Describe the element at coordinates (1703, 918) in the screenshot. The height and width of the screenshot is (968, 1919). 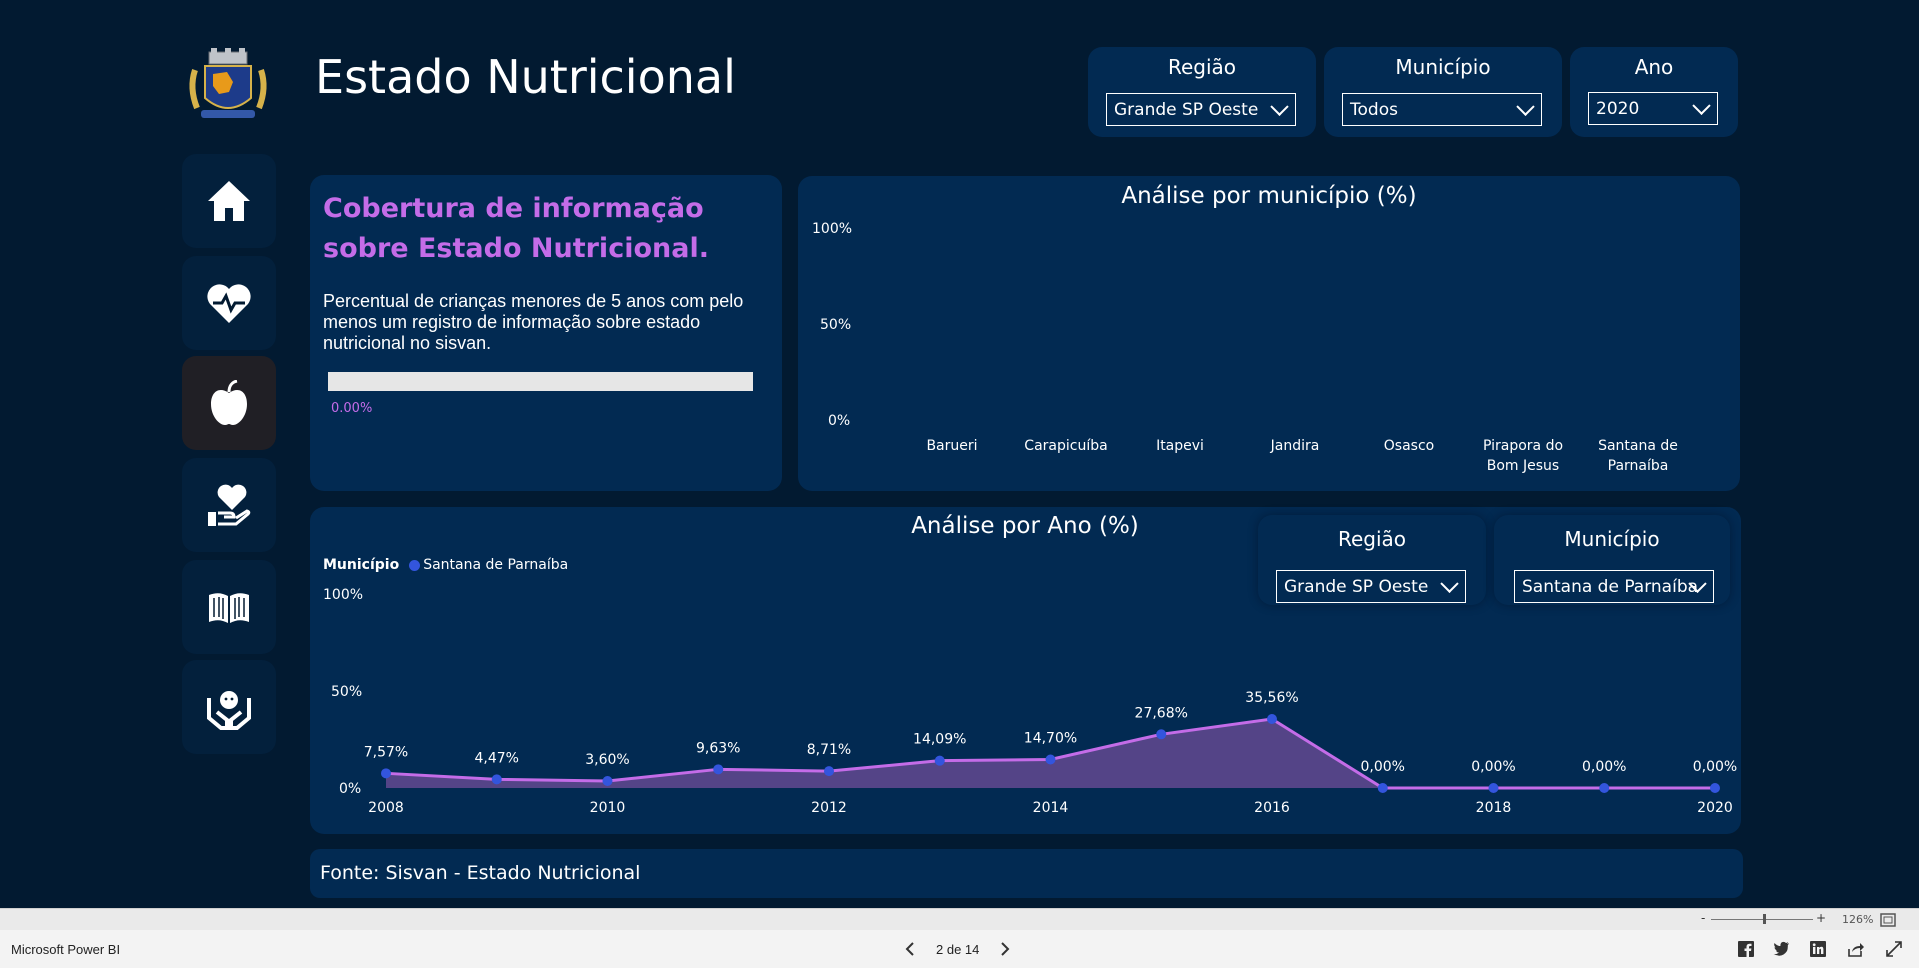
I see `zoom-out-button: -` at that location.